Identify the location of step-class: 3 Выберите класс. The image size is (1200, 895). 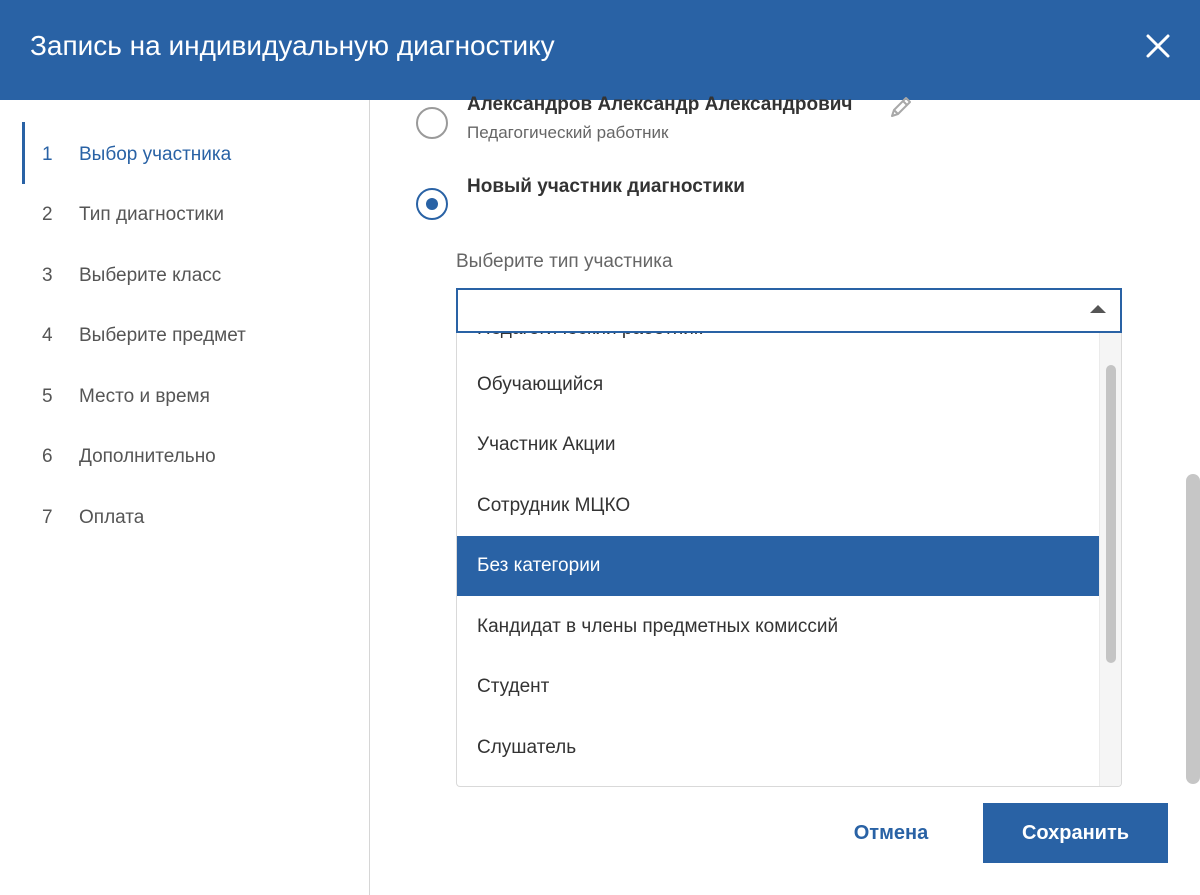
(184, 276).